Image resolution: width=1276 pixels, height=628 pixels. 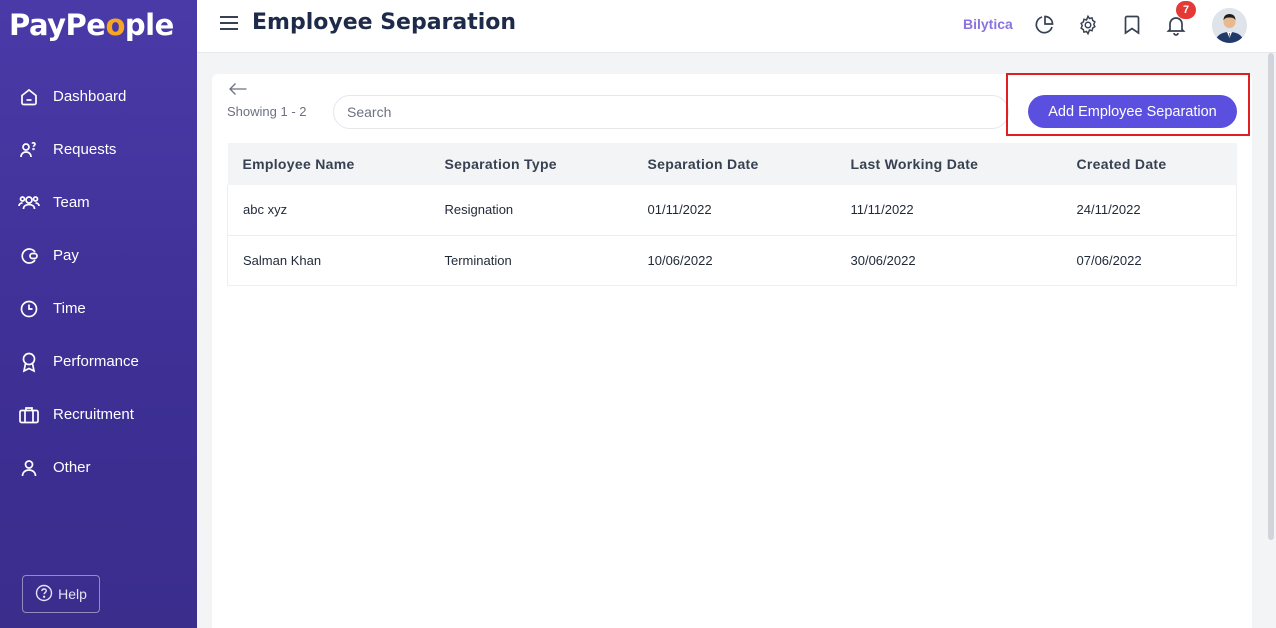 I want to click on back-arrow-icon, so click(x=238, y=91).